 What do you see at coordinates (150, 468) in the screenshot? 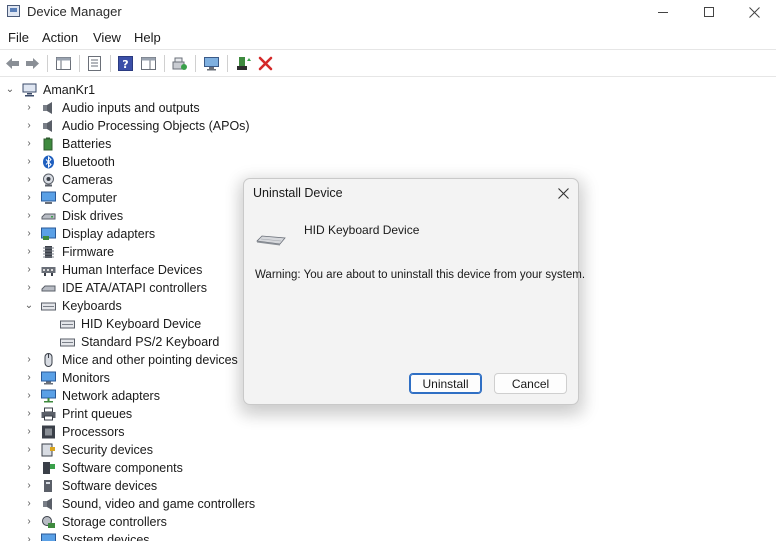
I see `tree-item-software-components: › Software components` at bounding box center [150, 468].